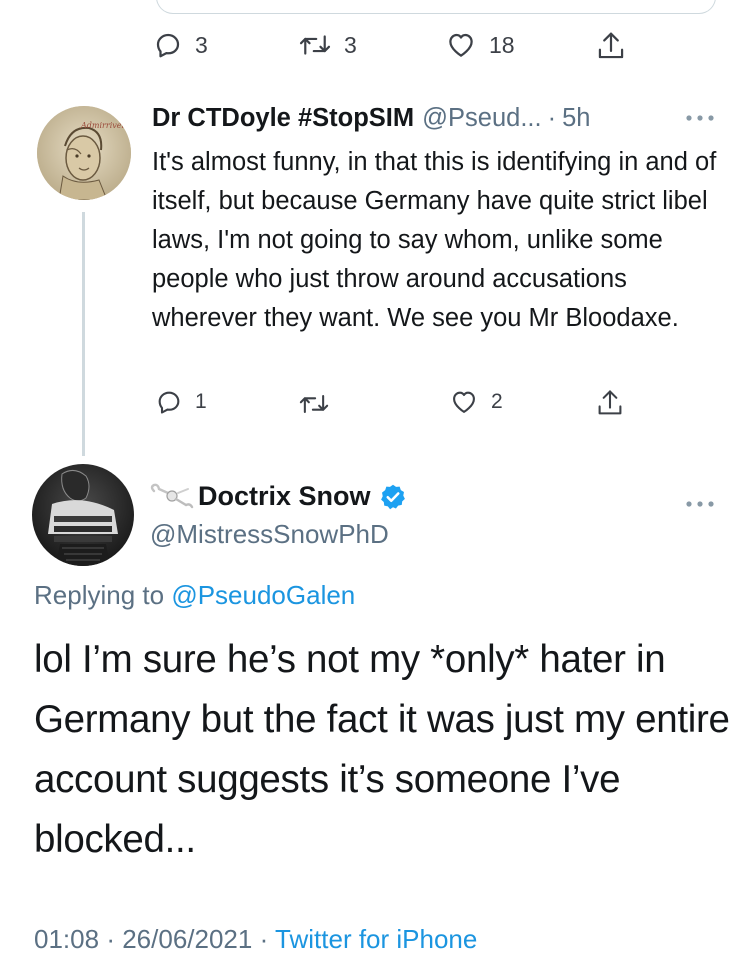  Describe the element at coordinates (497, 401) in the screenshot. I see `like-count: 2` at that location.